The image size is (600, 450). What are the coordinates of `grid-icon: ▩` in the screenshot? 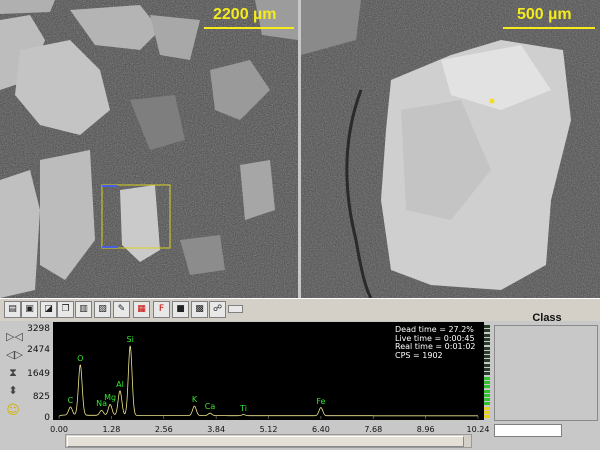 It's located at (199, 309).